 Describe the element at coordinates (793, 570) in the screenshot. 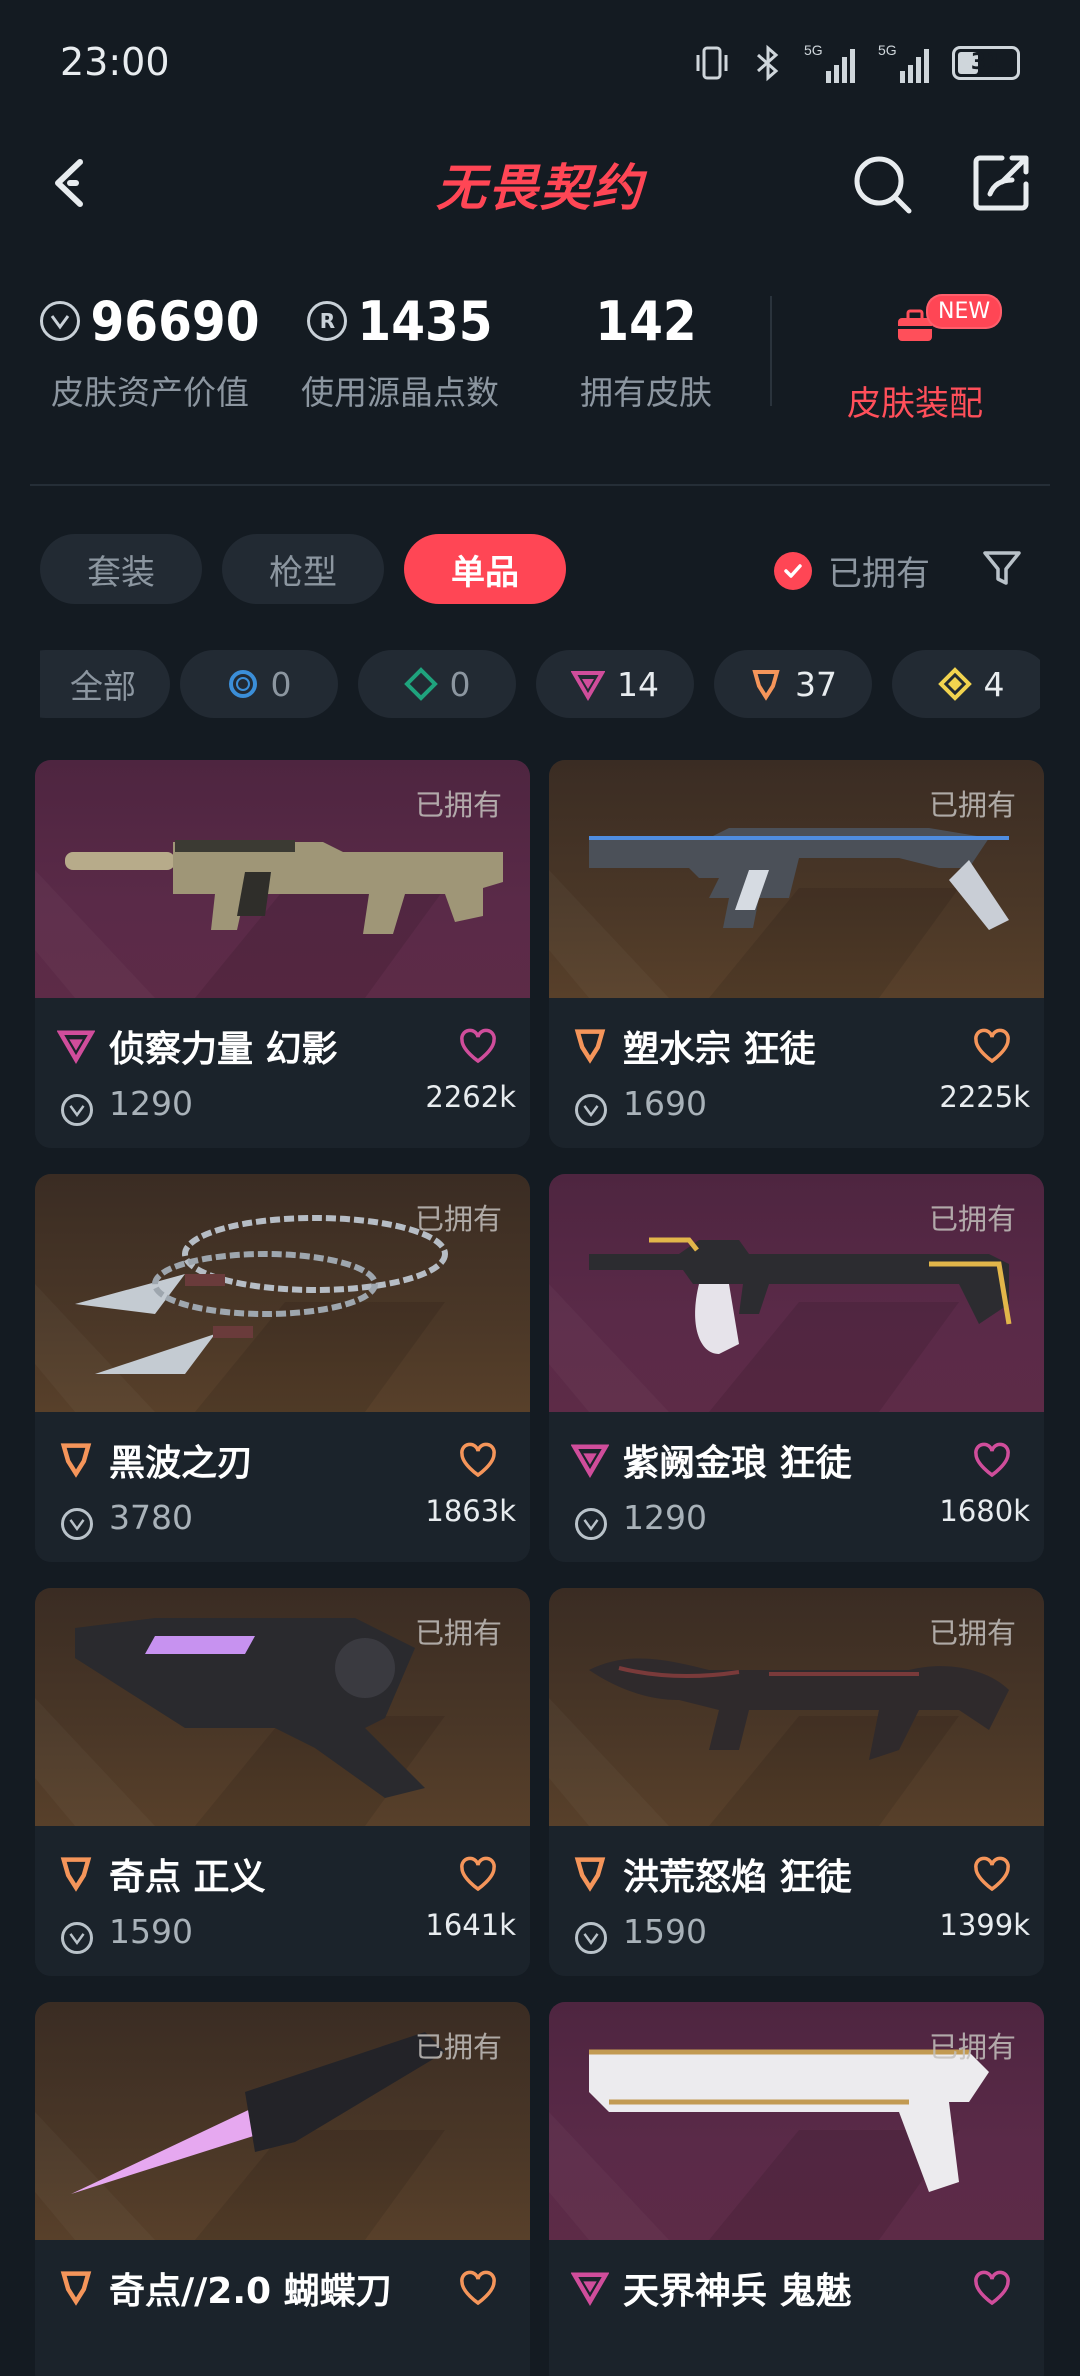

I see `checkmark-icon` at that location.